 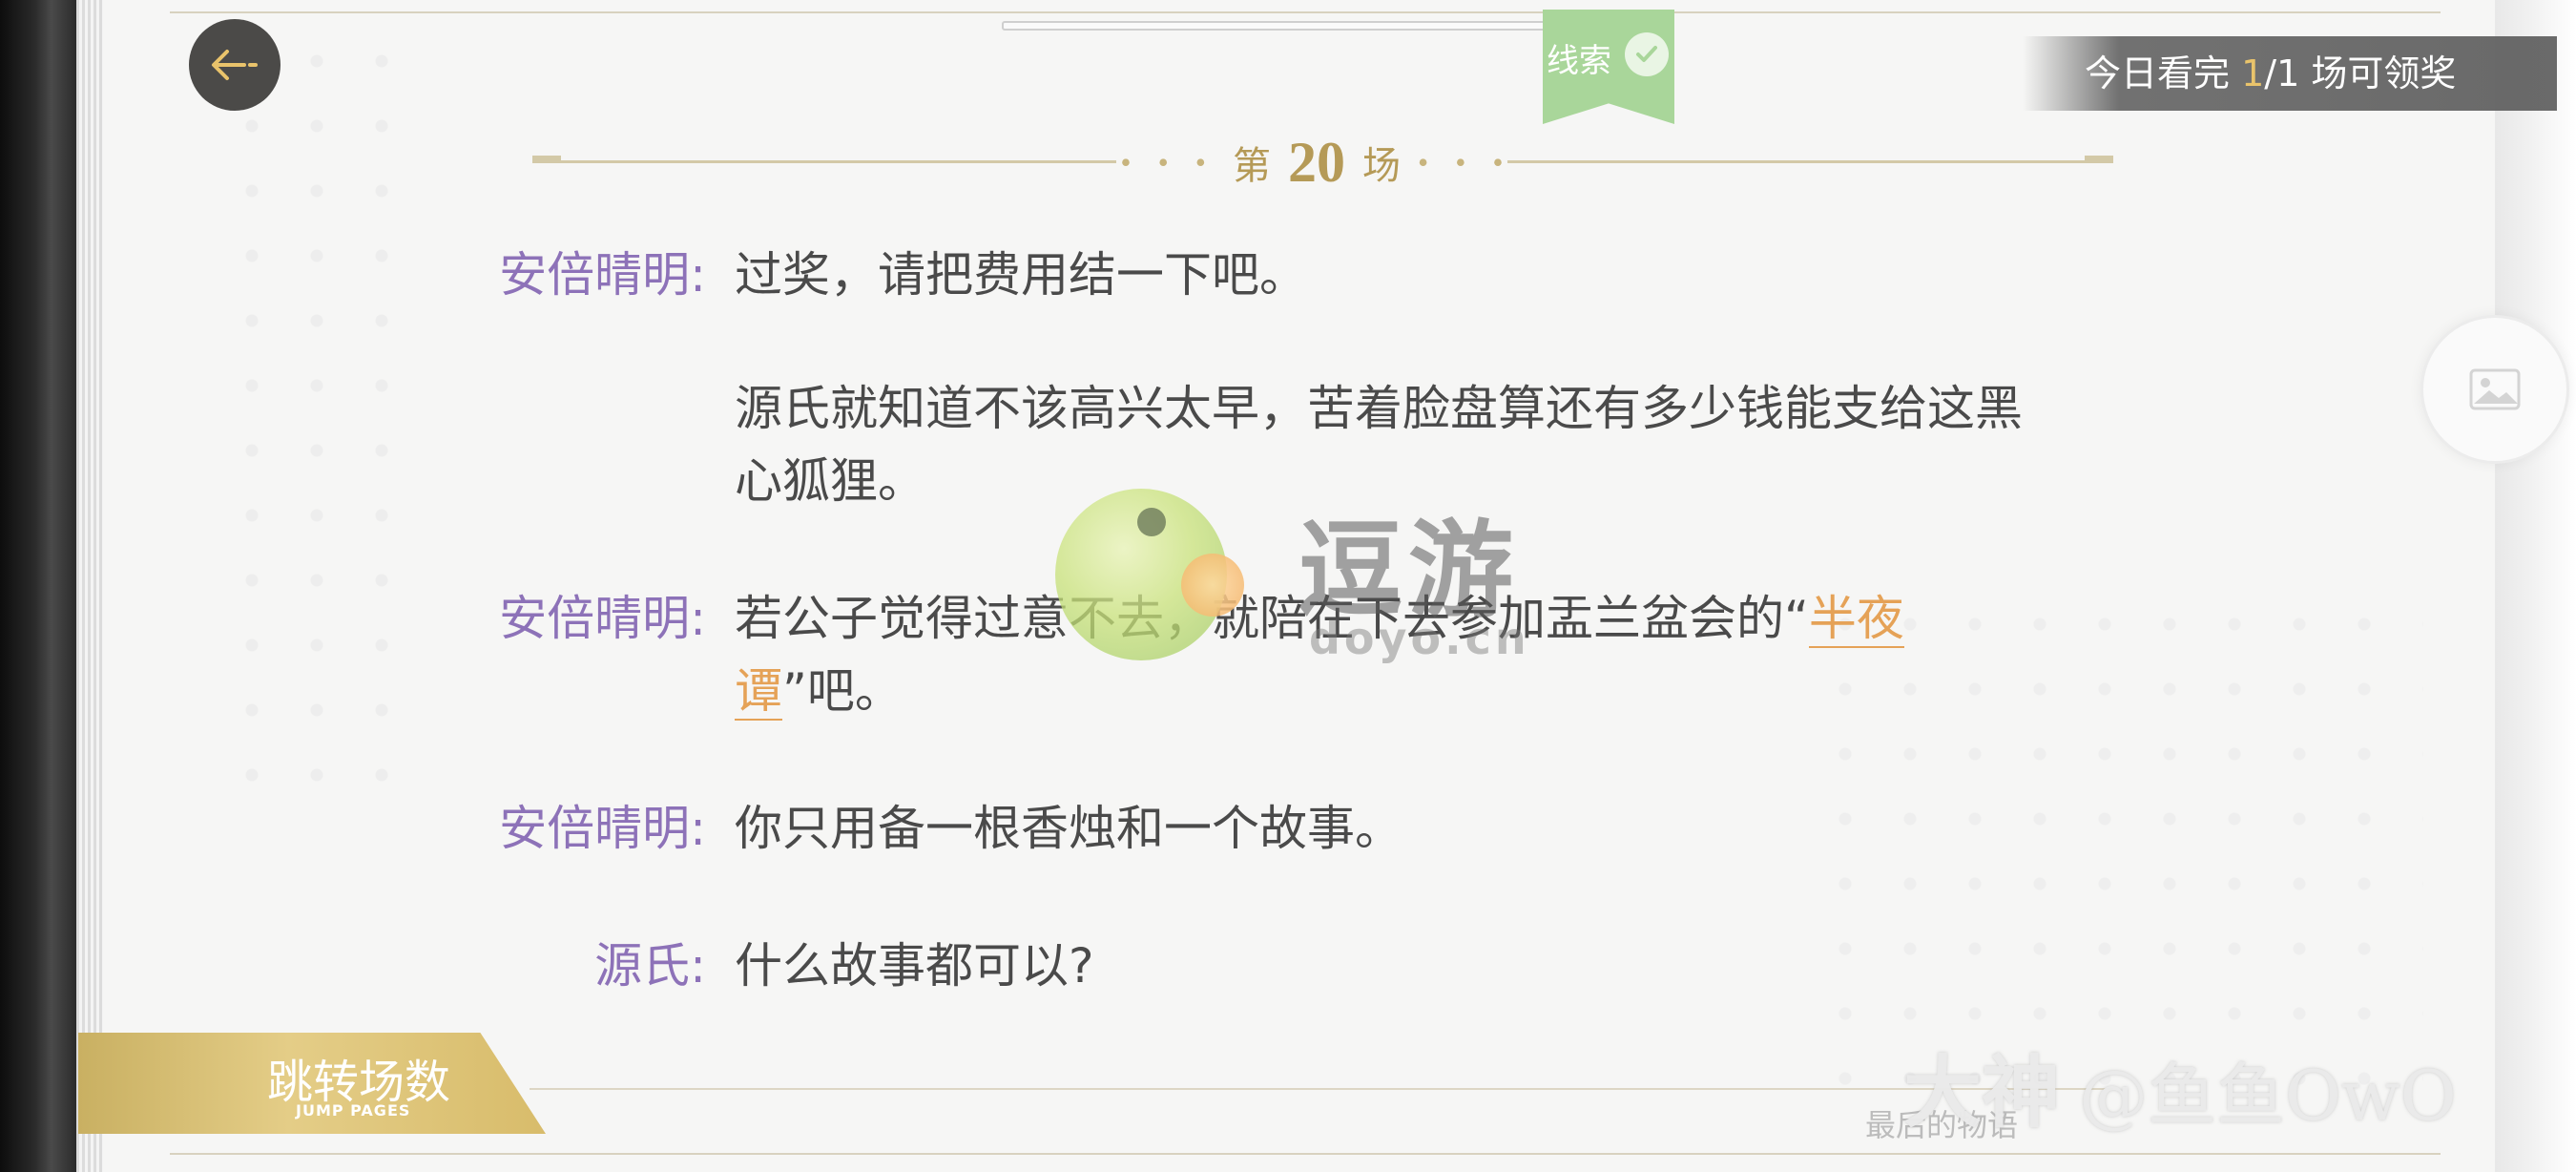 What do you see at coordinates (825, 161) in the screenshot?
I see `scene-rule-left` at bounding box center [825, 161].